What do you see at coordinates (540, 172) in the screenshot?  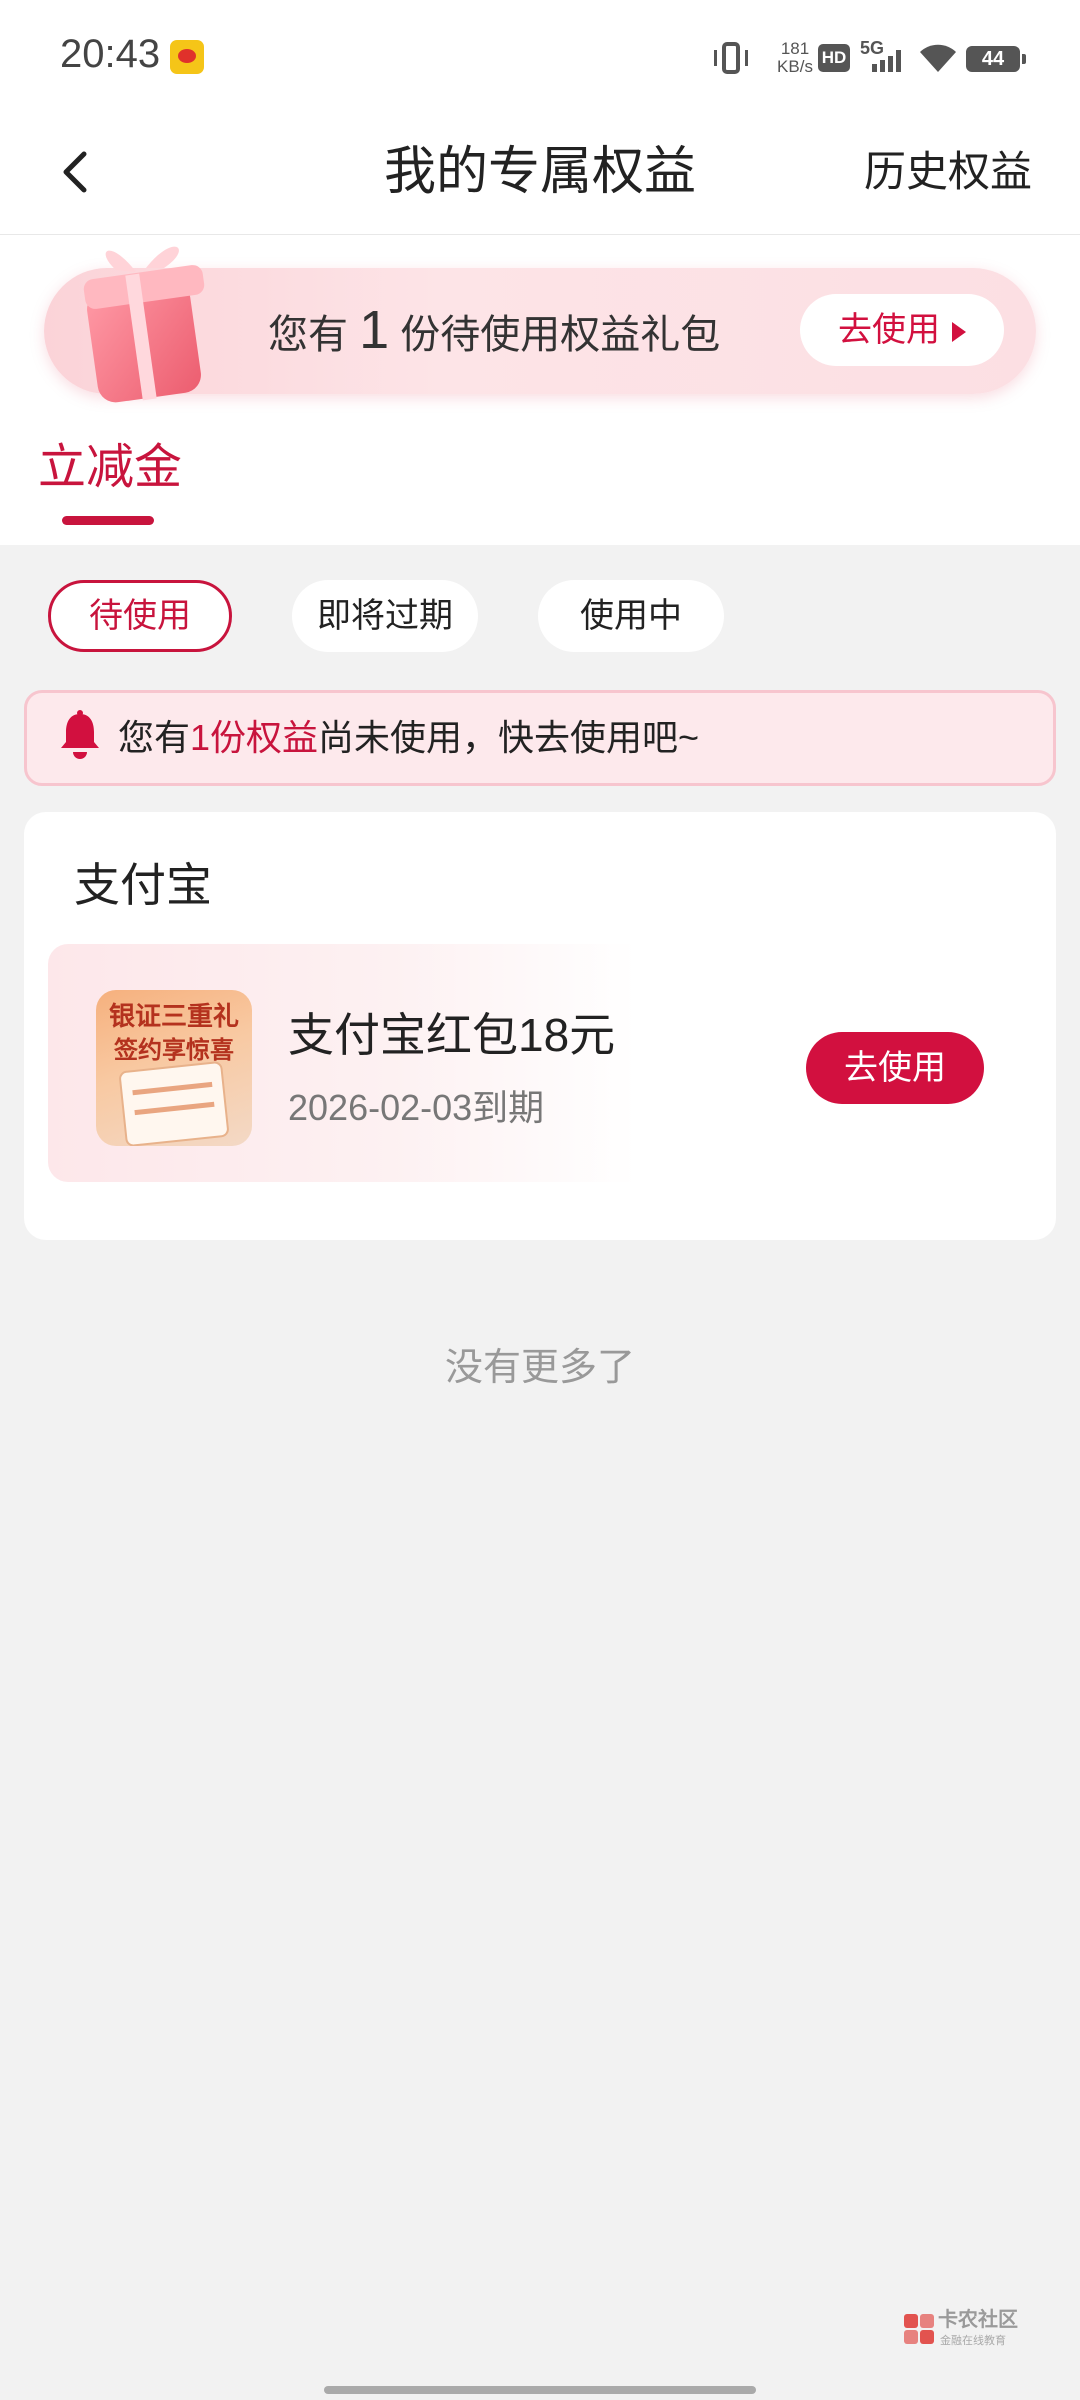 I see `app-header: 我的专属权益 历史权益` at bounding box center [540, 172].